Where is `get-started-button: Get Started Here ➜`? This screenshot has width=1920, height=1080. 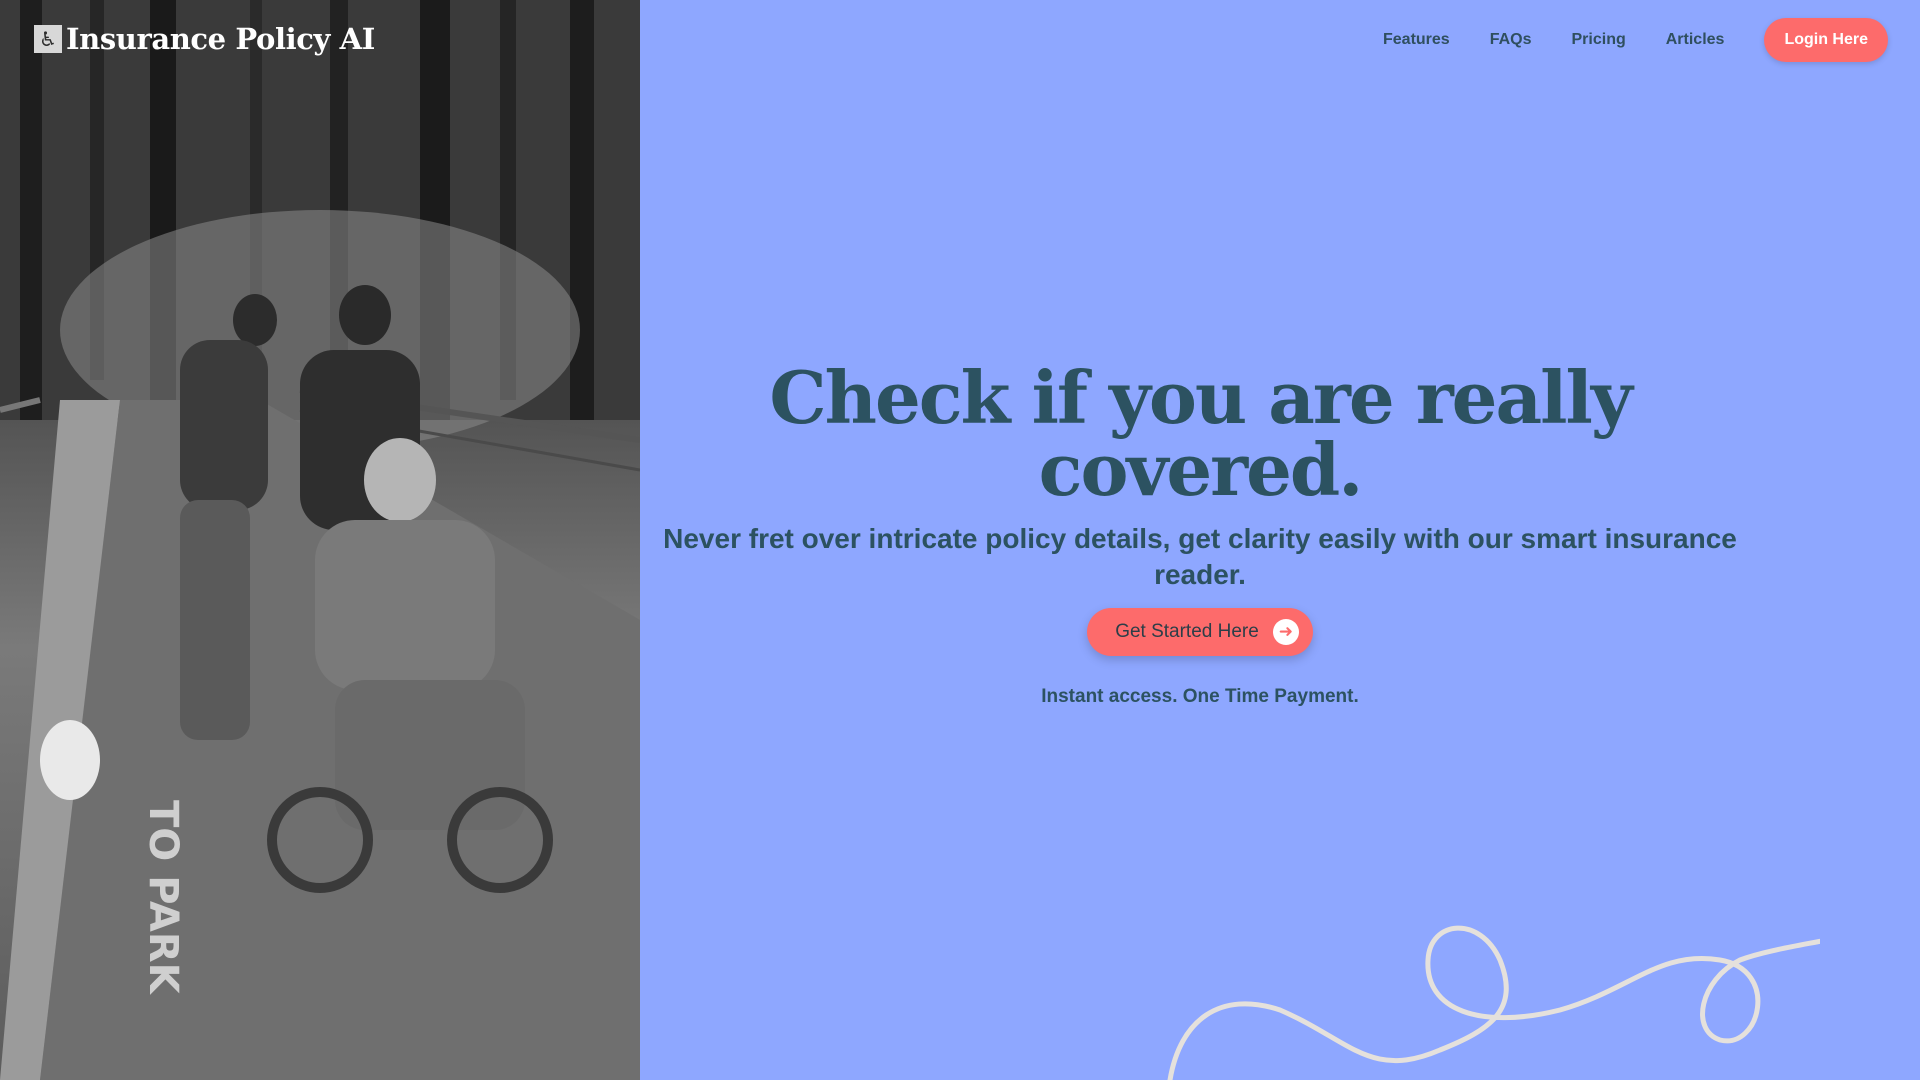
get-started-button: Get Started Here ➜ is located at coordinates (1200, 632).